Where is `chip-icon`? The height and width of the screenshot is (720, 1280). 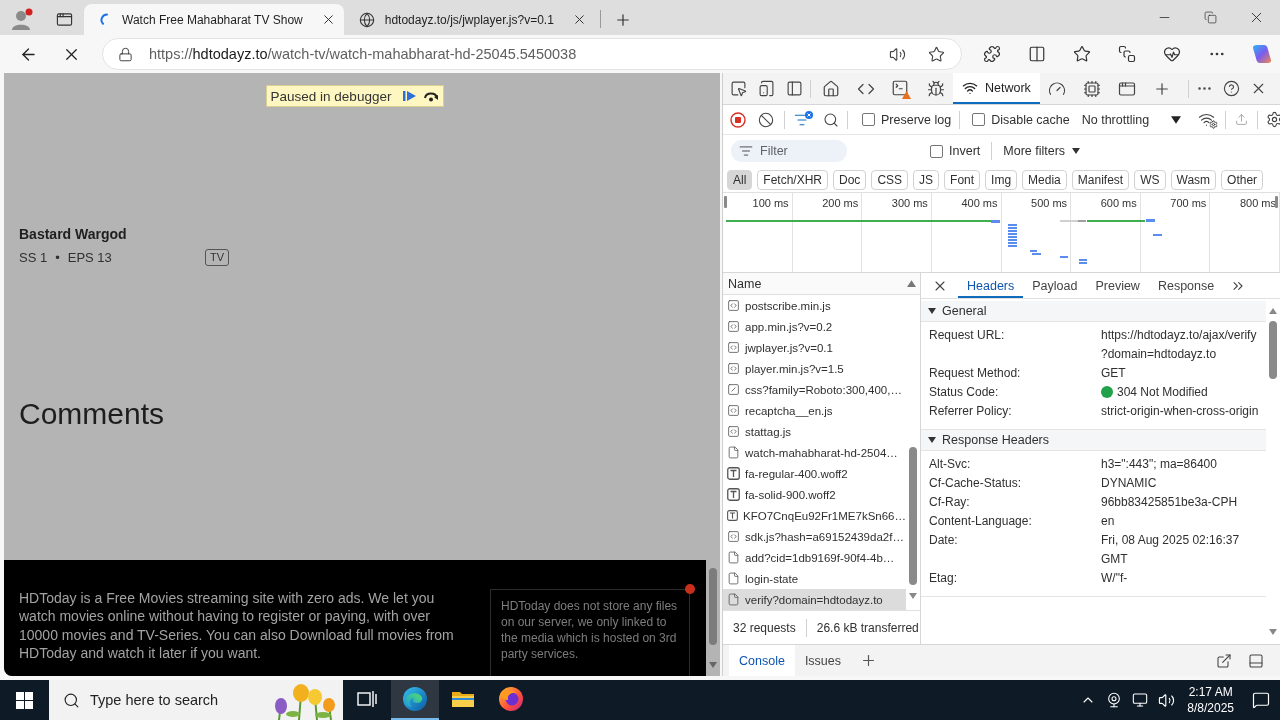
chip-icon is located at coordinates (1092, 88).